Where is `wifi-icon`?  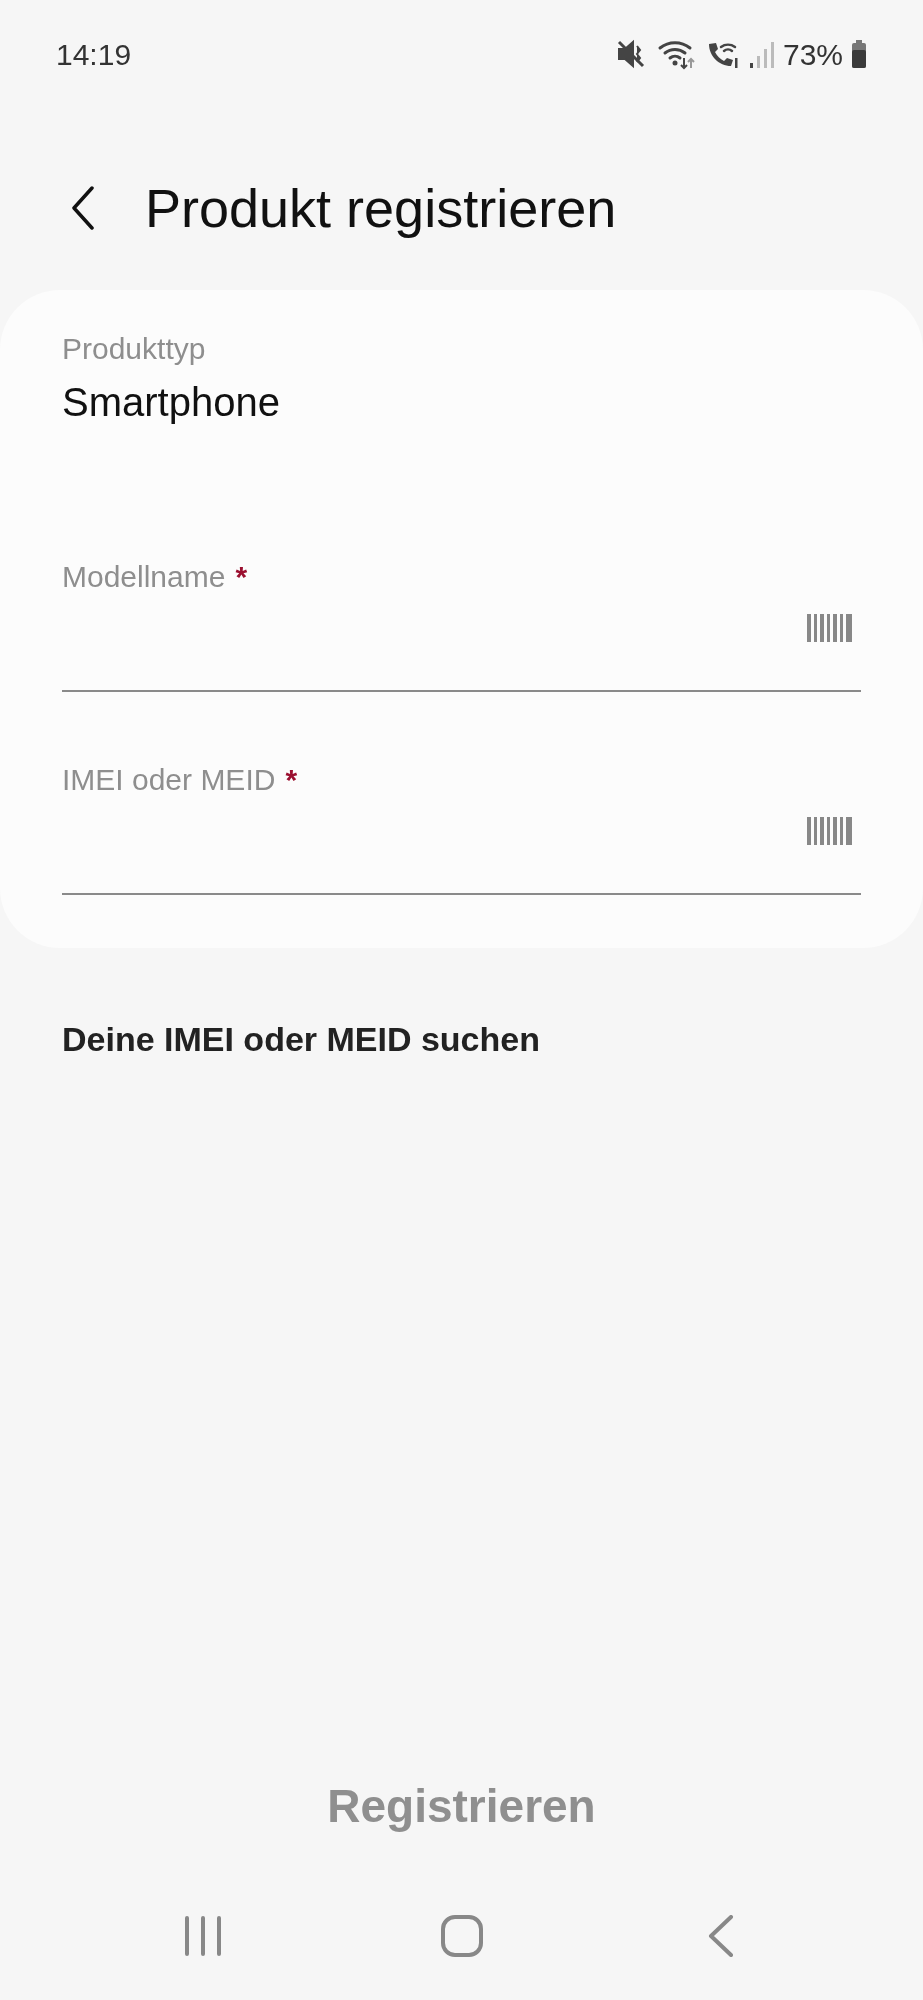
wifi-icon is located at coordinates (676, 54).